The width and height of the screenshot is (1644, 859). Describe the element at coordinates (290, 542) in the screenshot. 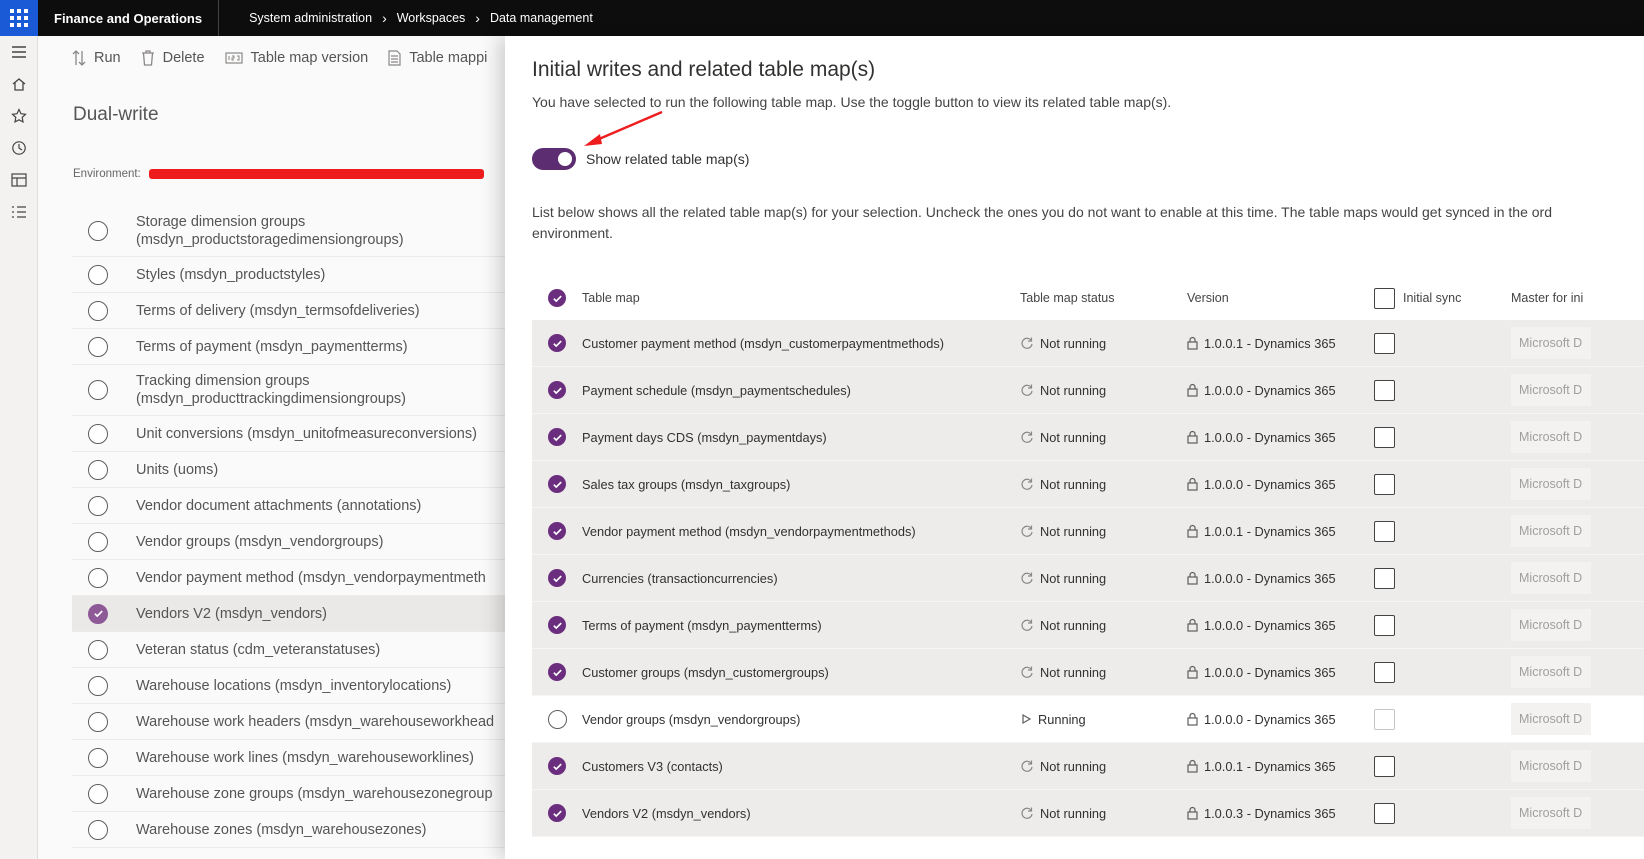

I see `list-item: Vendor groups (msdyn_vendorgroups)` at that location.